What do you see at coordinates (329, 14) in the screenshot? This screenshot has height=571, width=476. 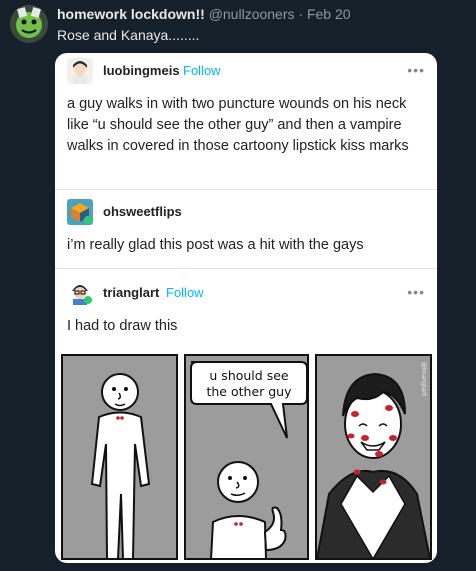 I see `tweet-date: Feb 20` at bounding box center [329, 14].